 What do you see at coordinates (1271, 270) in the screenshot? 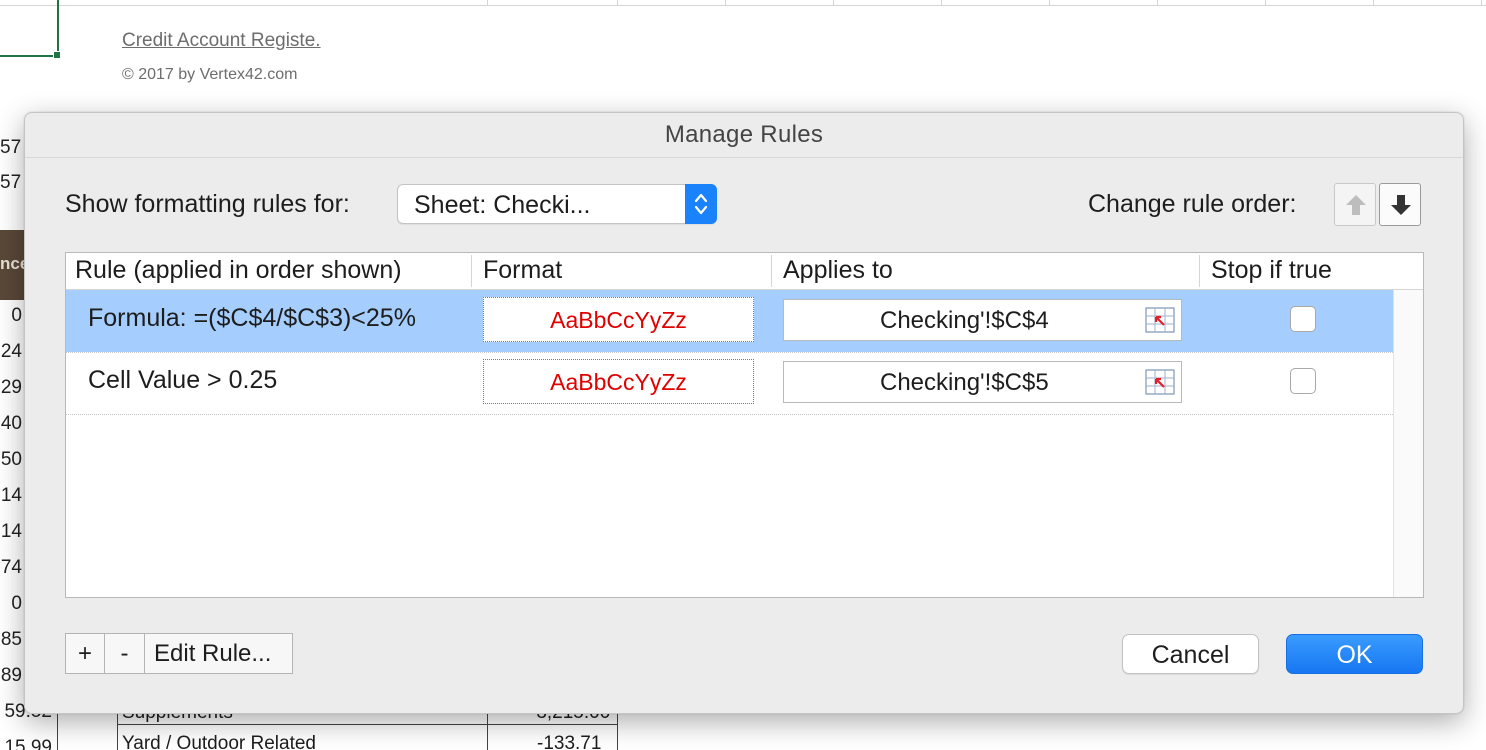
I see `column-header-stop-if-true: Stop if true` at bounding box center [1271, 270].